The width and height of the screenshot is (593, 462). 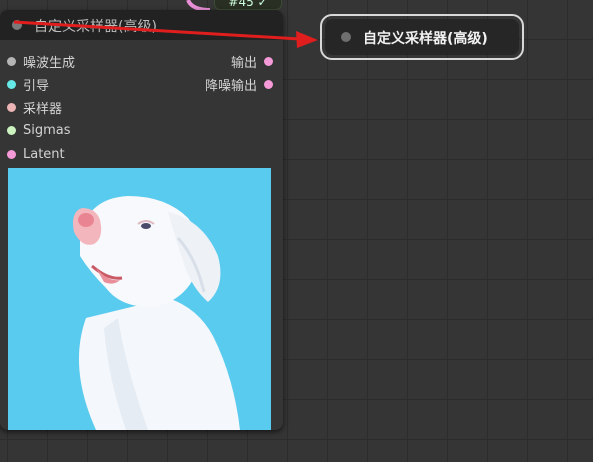 I want to click on input-label: 采样器, so click(x=43, y=109).